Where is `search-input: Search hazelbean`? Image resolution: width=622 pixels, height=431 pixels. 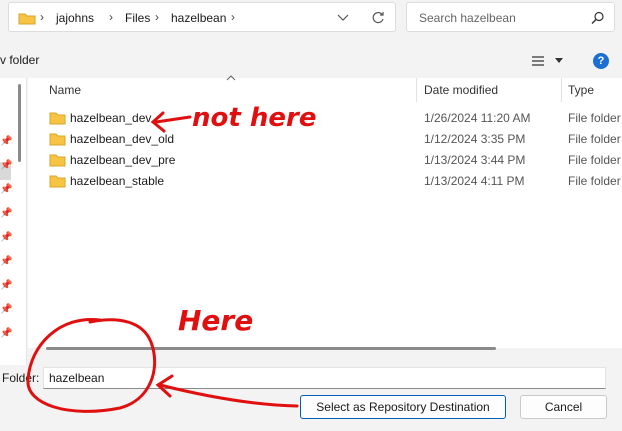
search-input: Search hazelbean is located at coordinates (467, 18).